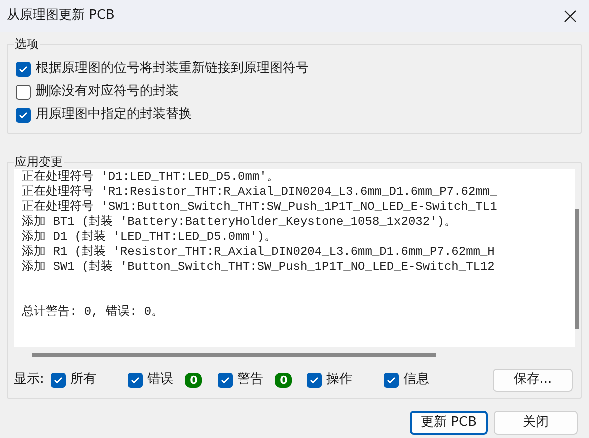 This screenshot has height=438, width=589. Describe the element at coordinates (250, 380) in the screenshot. I see `filter-option-label: 警告` at that location.